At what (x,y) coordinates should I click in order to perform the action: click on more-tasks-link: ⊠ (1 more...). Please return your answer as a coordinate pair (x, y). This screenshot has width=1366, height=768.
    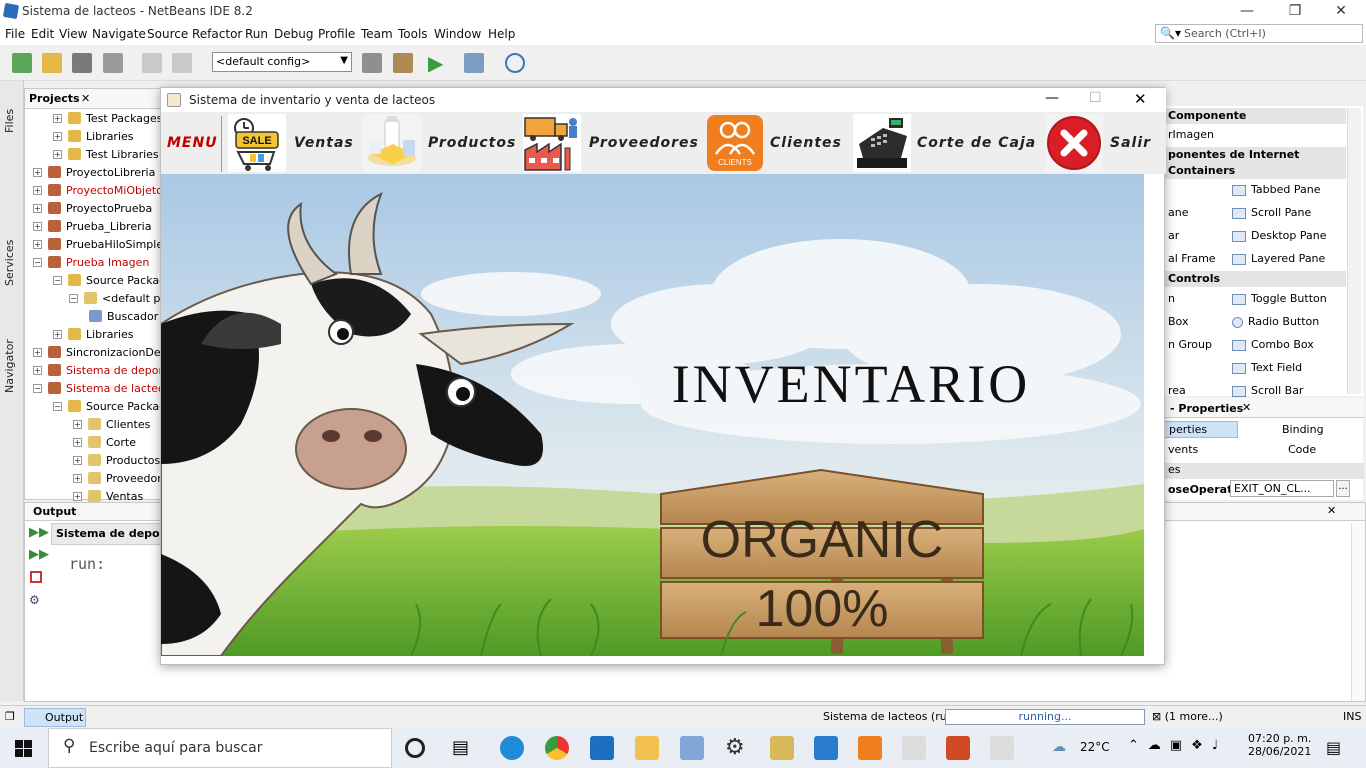
    Looking at the image, I should click on (1187, 716).